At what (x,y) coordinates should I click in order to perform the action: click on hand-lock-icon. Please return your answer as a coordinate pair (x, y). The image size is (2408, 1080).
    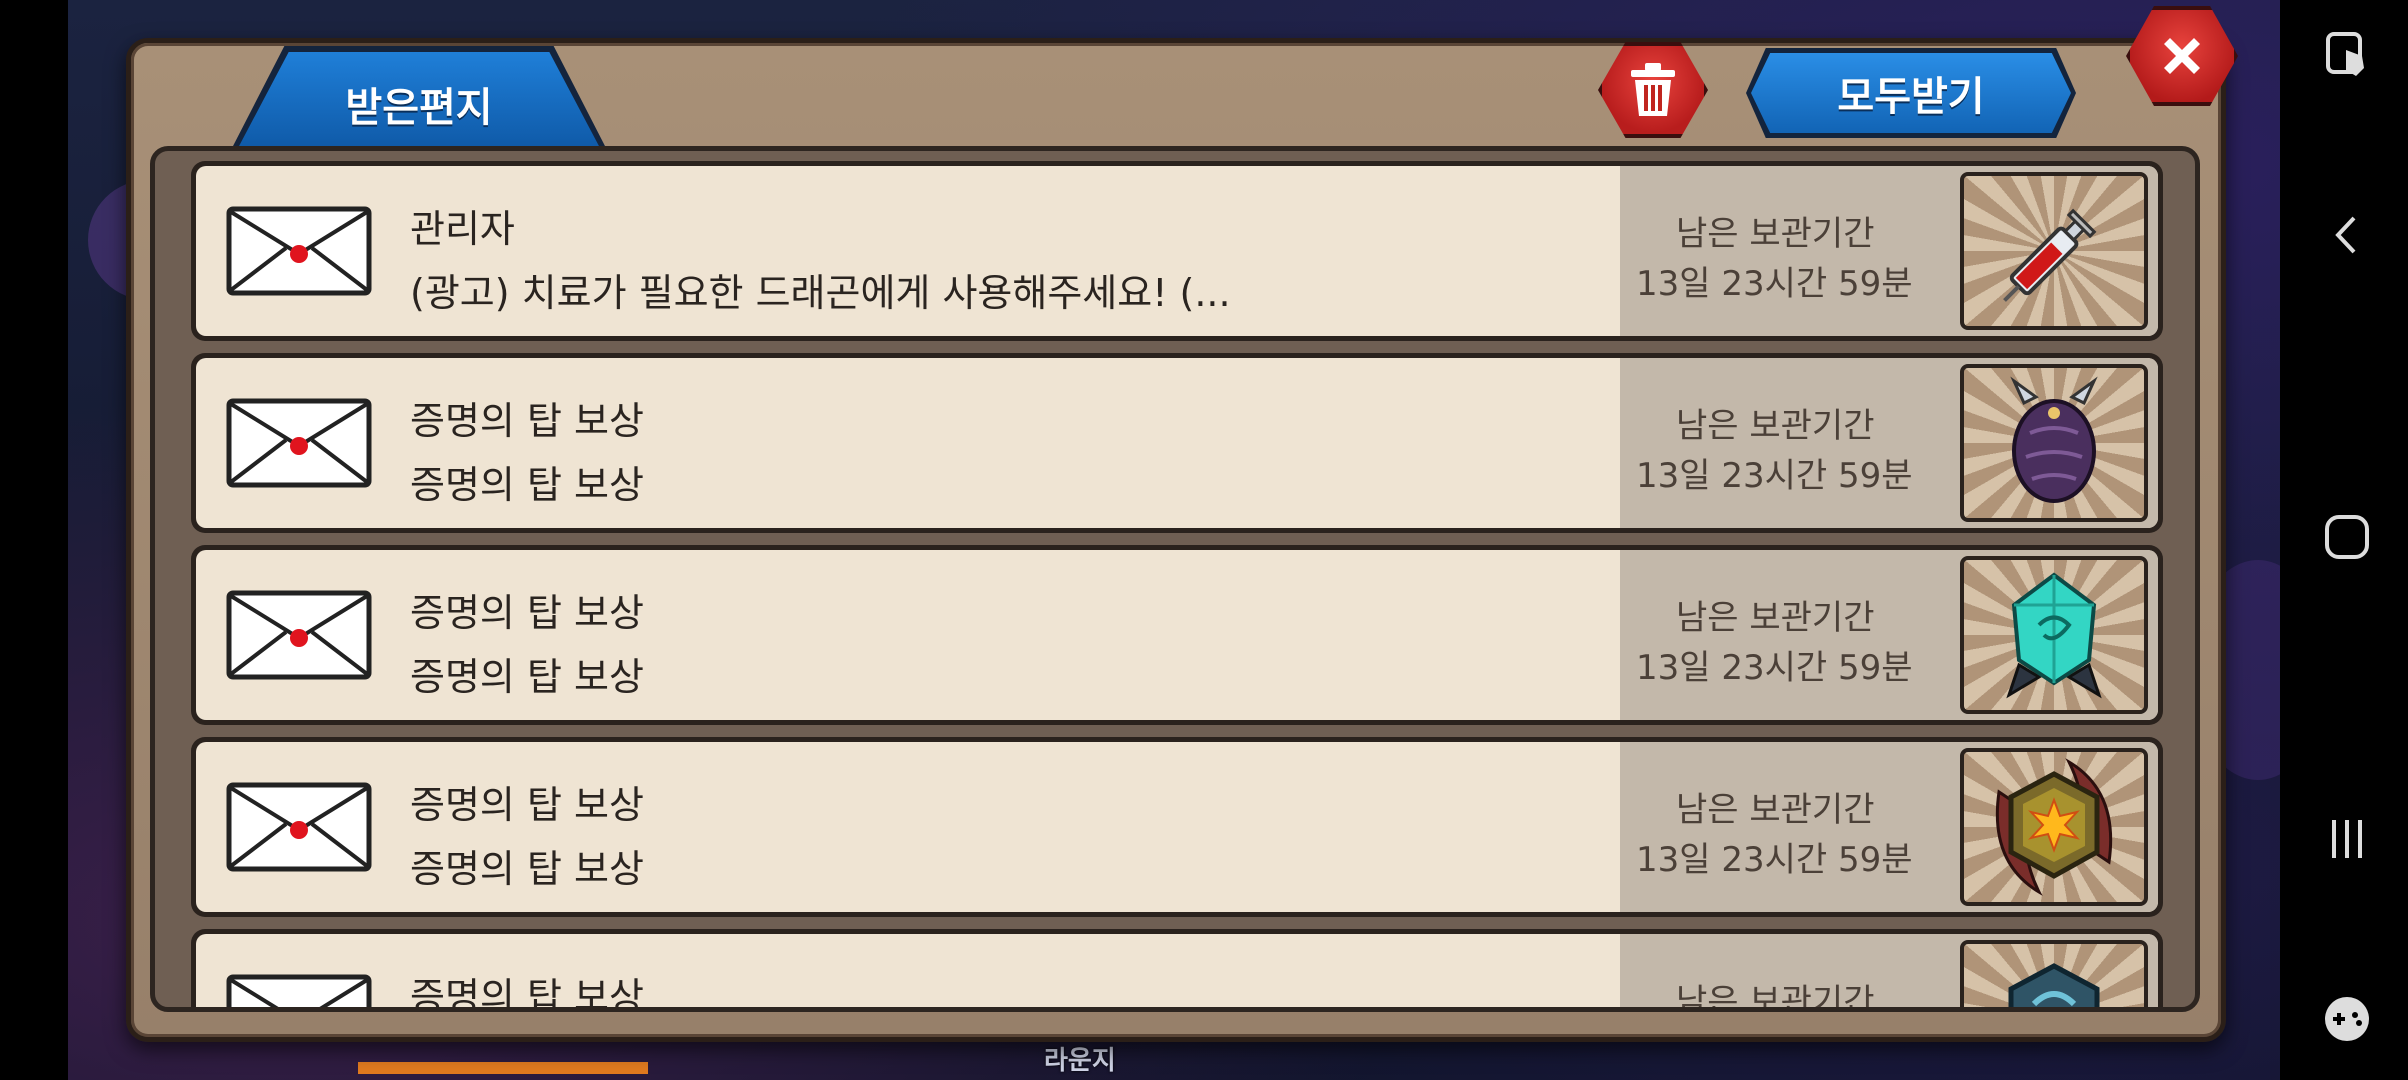
    Looking at the image, I should click on (2345, 54).